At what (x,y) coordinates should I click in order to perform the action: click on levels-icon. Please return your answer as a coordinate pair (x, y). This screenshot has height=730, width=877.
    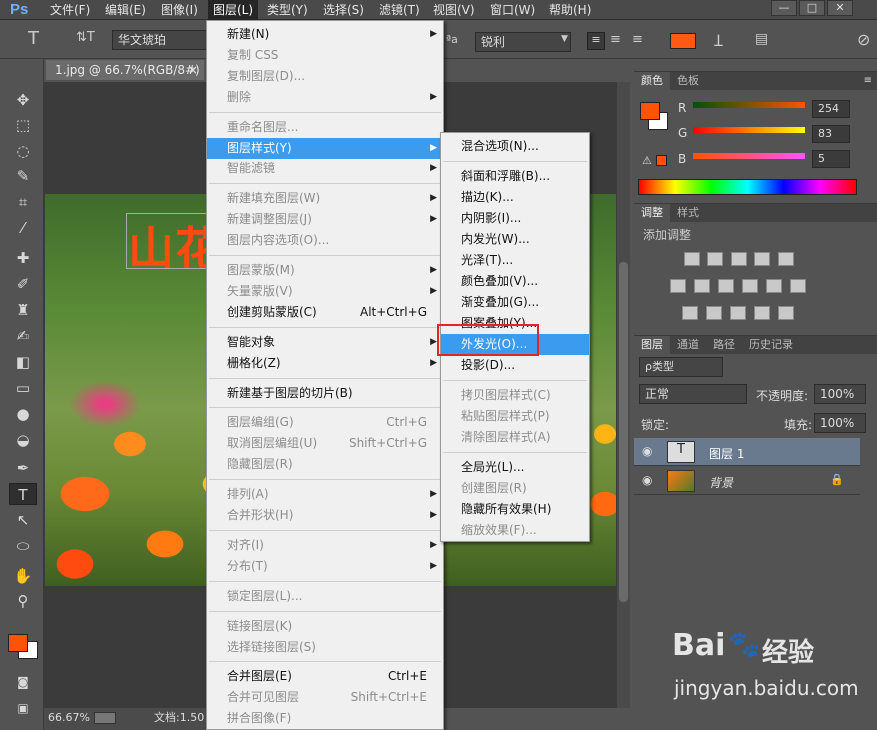
    Looking at the image, I should click on (715, 259).